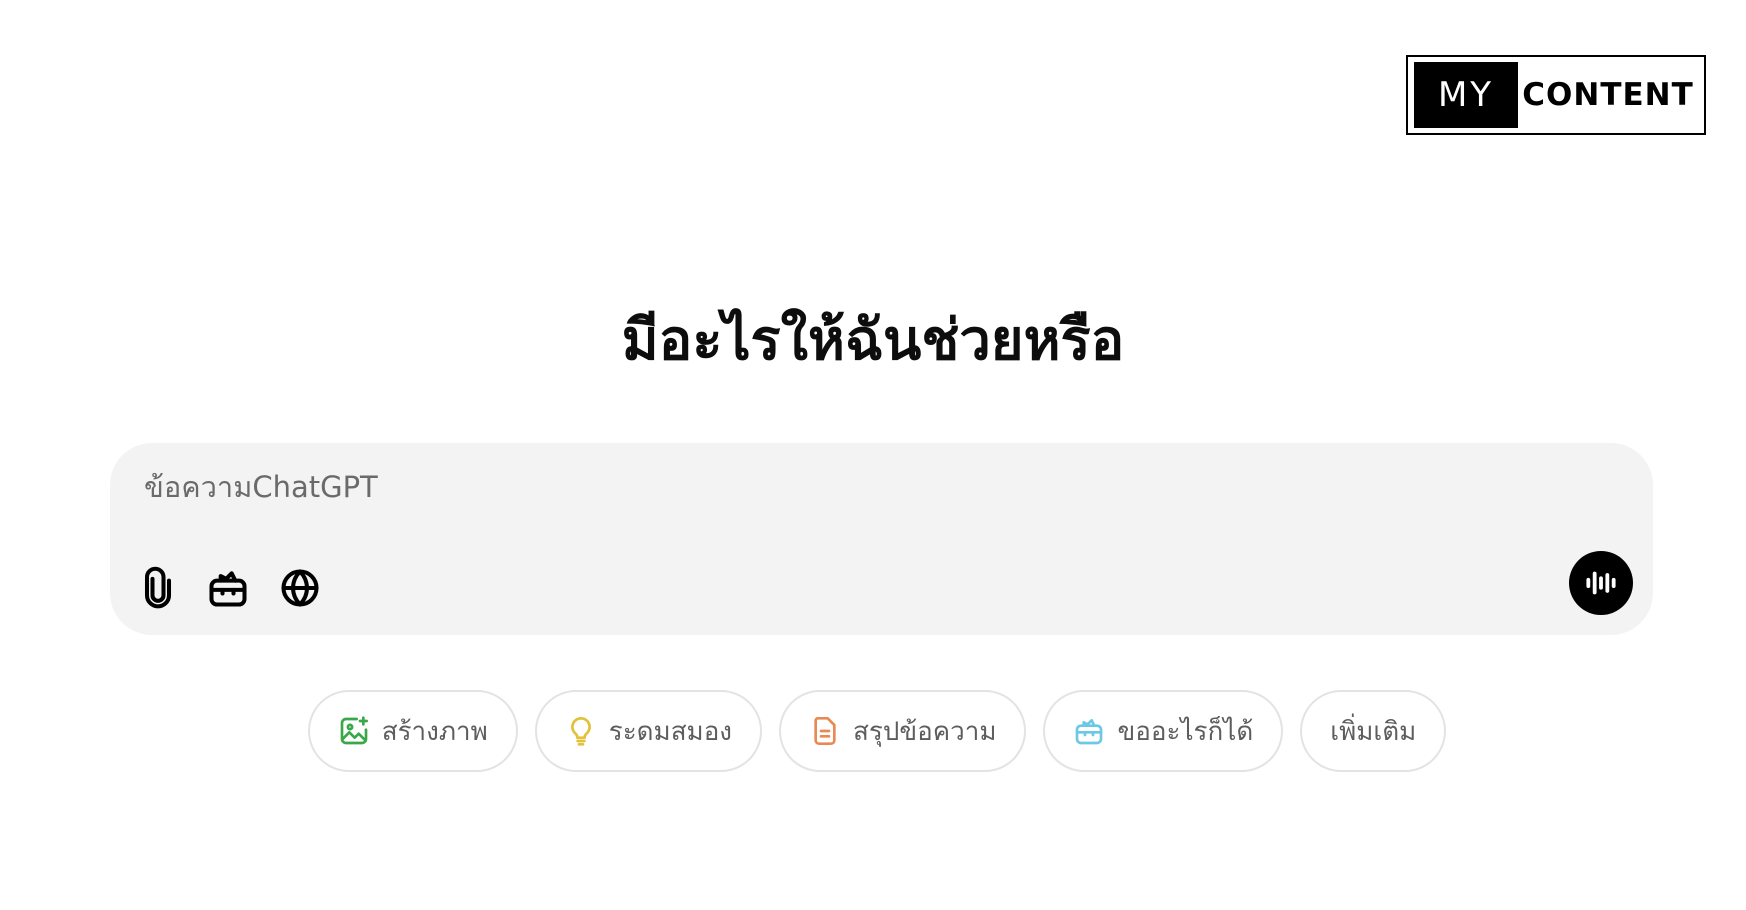 The width and height of the screenshot is (1746, 910). I want to click on attach-button, so click(158, 588).